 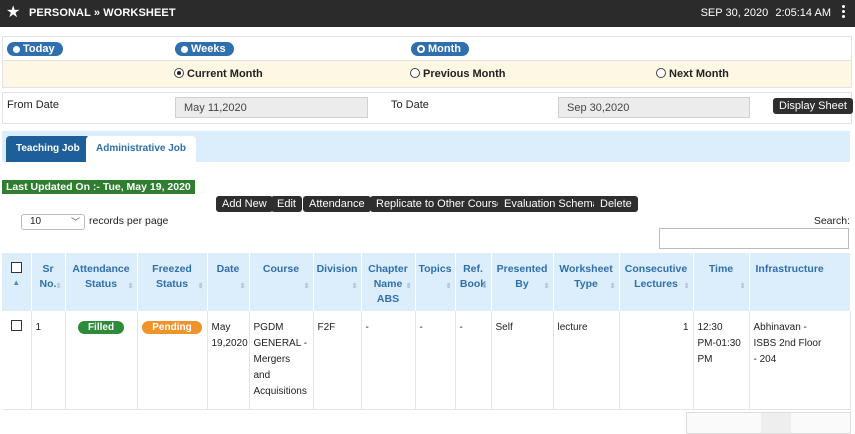 What do you see at coordinates (435, 282) in the screenshot?
I see `col-topics: Topics ⇕` at bounding box center [435, 282].